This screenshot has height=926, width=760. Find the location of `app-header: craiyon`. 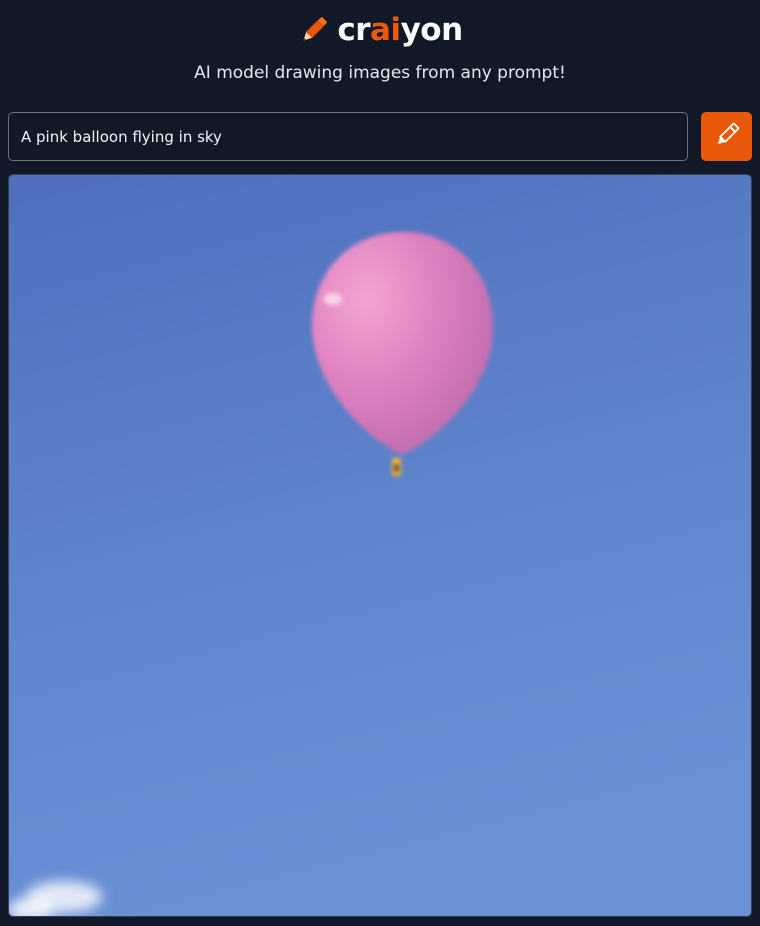

app-header: craiyon is located at coordinates (380, 30).